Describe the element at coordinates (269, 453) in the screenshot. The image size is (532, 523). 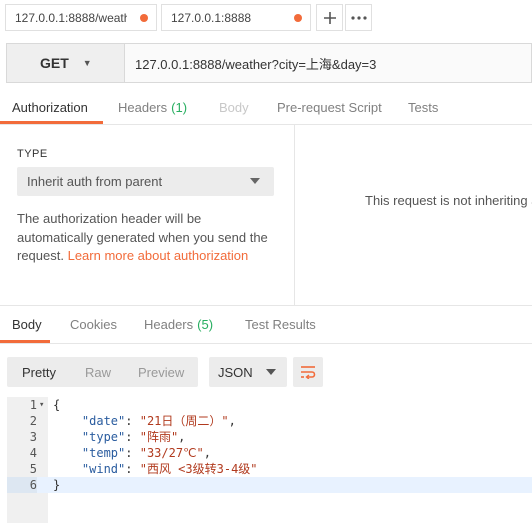
I see `code-line: 4 "temp": "33/27℃",` at that location.